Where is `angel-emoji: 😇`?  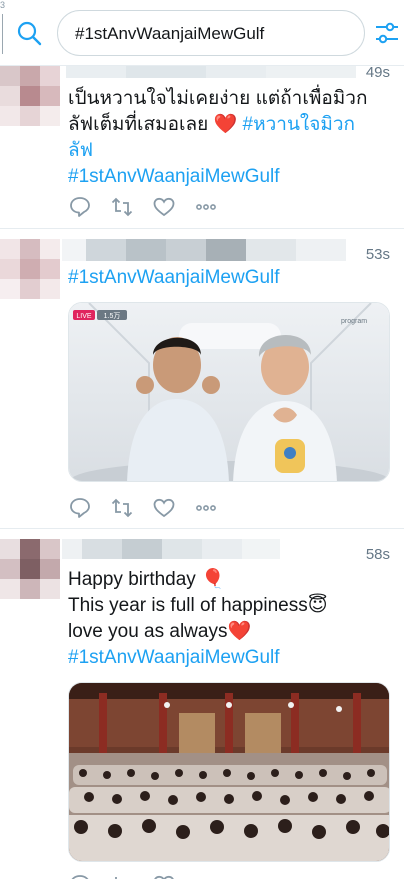 angel-emoji: 😇 is located at coordinates (317, 605).